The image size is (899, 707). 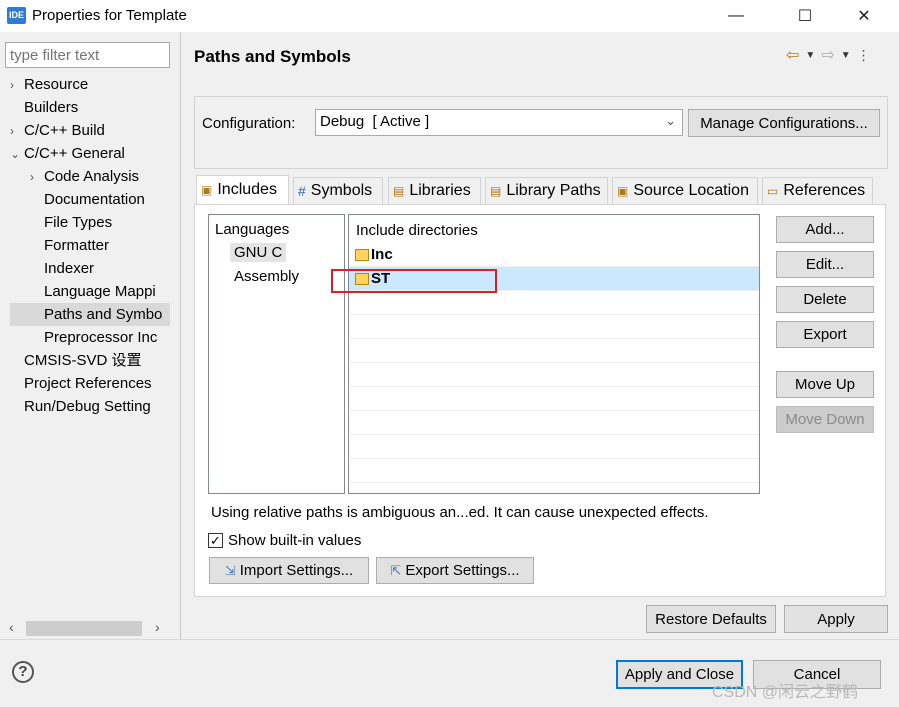 I want to click on sidebar-item-indexer: Indexer, so click(x=90, y=268).